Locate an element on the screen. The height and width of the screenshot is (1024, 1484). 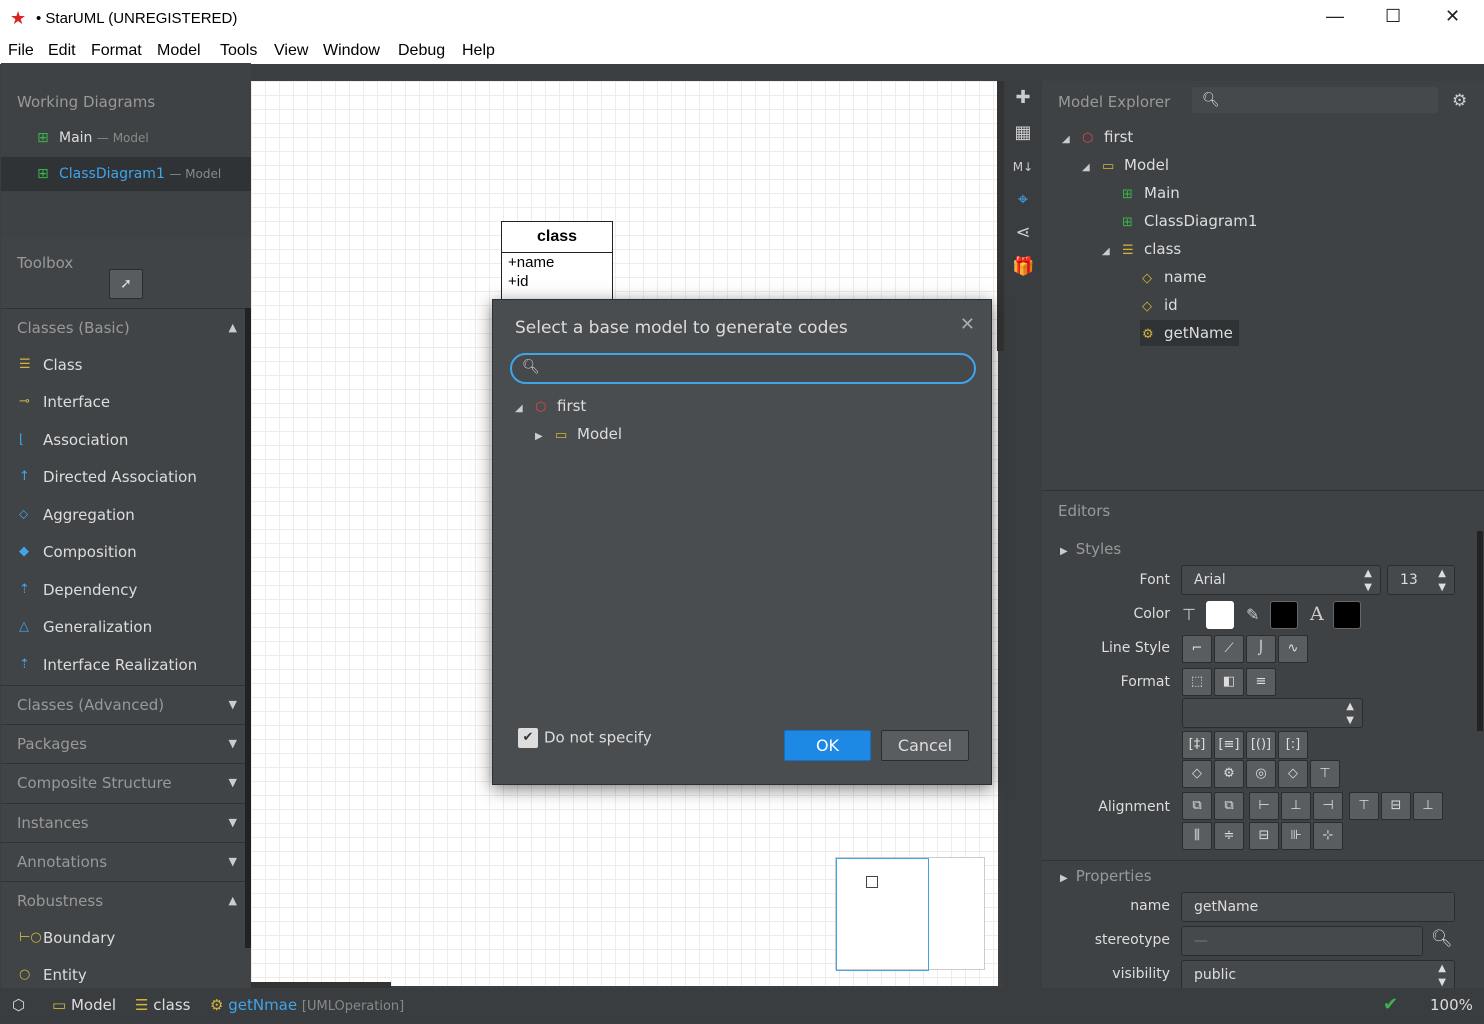
tree-node-first: ◢ ⬡ first is located at coordinates (1097, 137).